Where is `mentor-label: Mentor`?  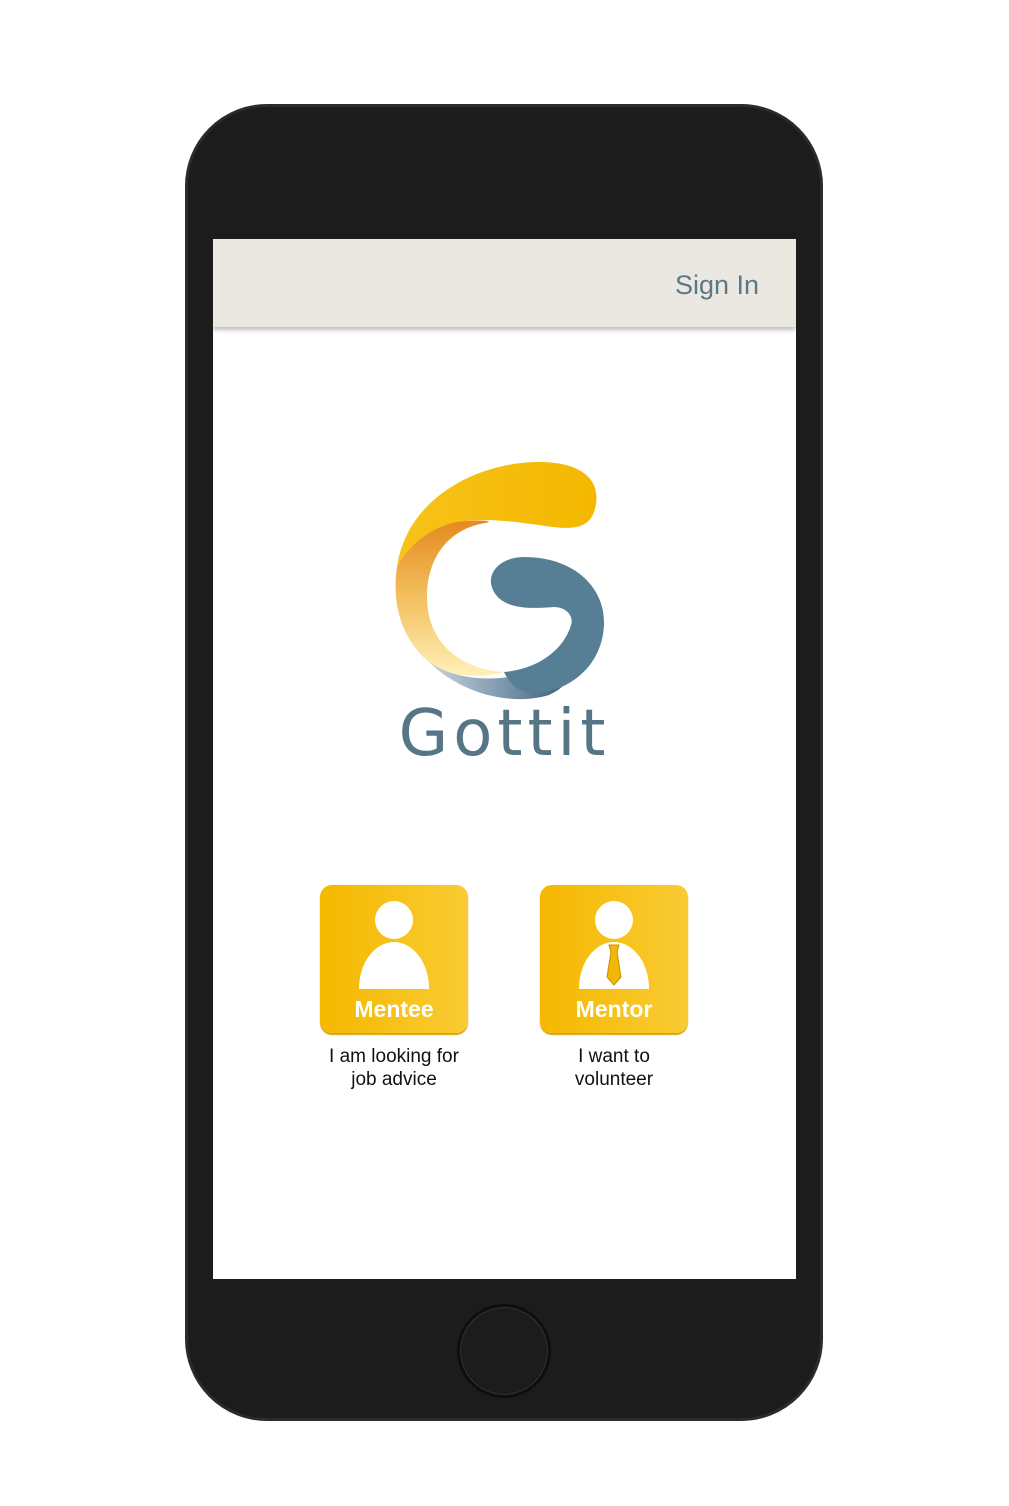
mentor-label: Mentor is located at coordinates (614, 1009).